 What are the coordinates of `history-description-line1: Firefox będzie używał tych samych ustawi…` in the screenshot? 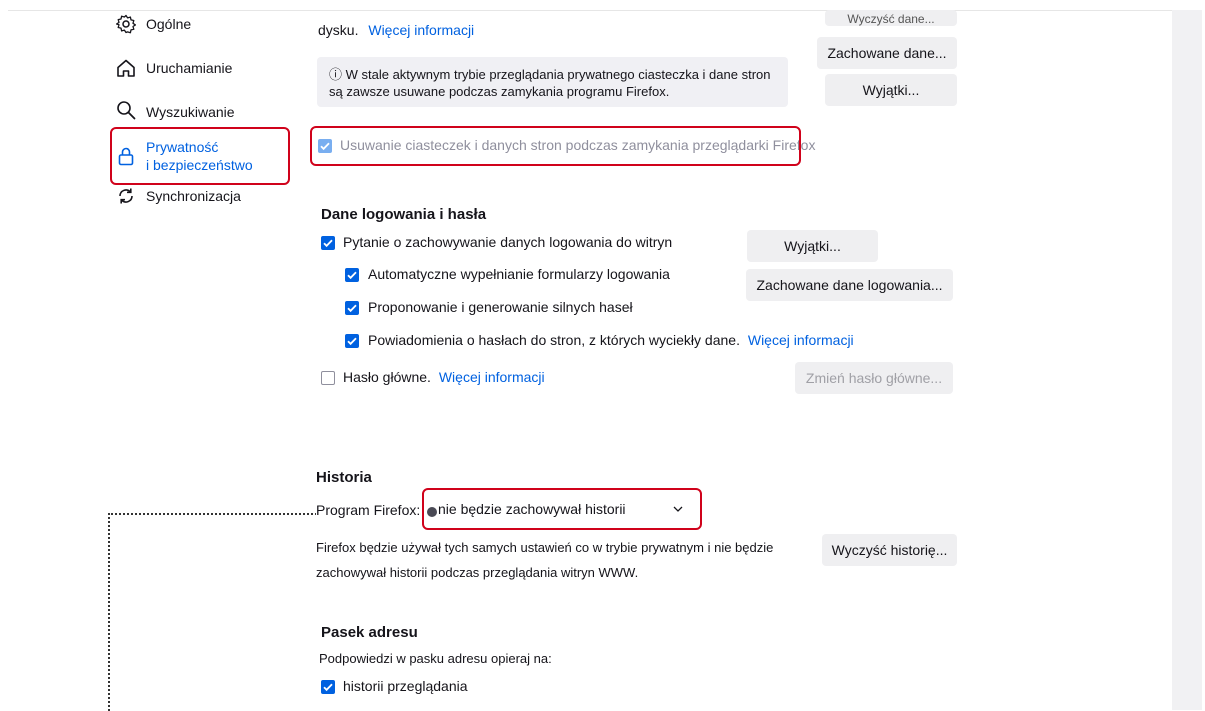 It's located at (545, 547).